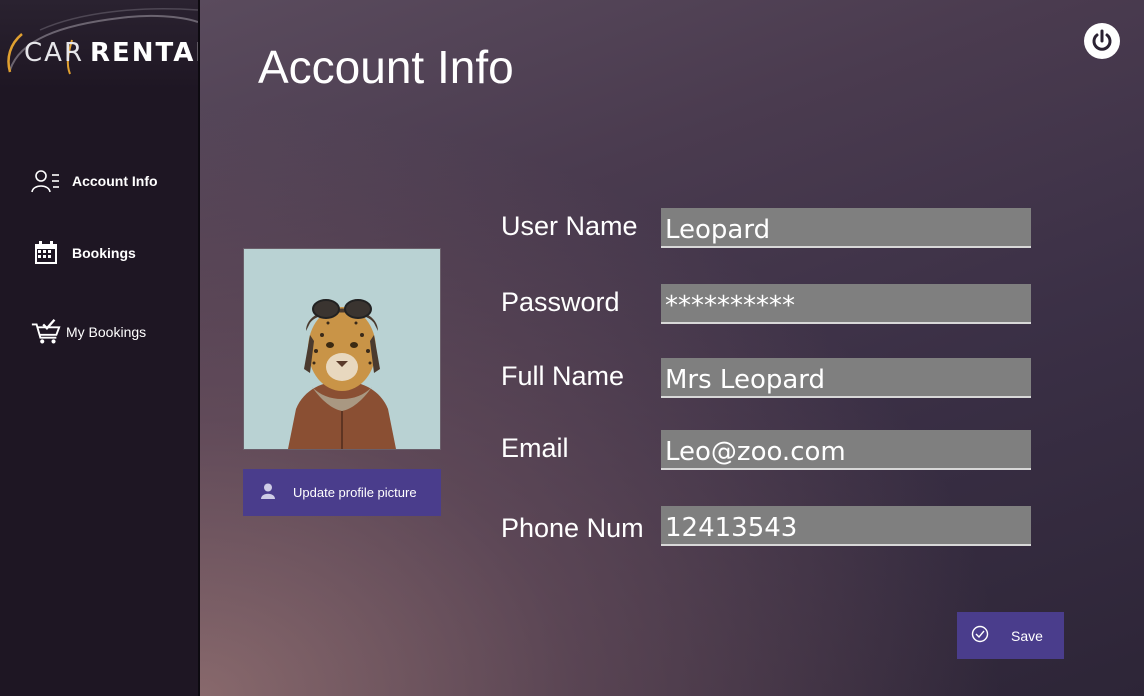 The image size is (1144, 696). Describe the element at coordinates (572, 528) in the screenshot. I see `phone-label: Phone Num` at that location.